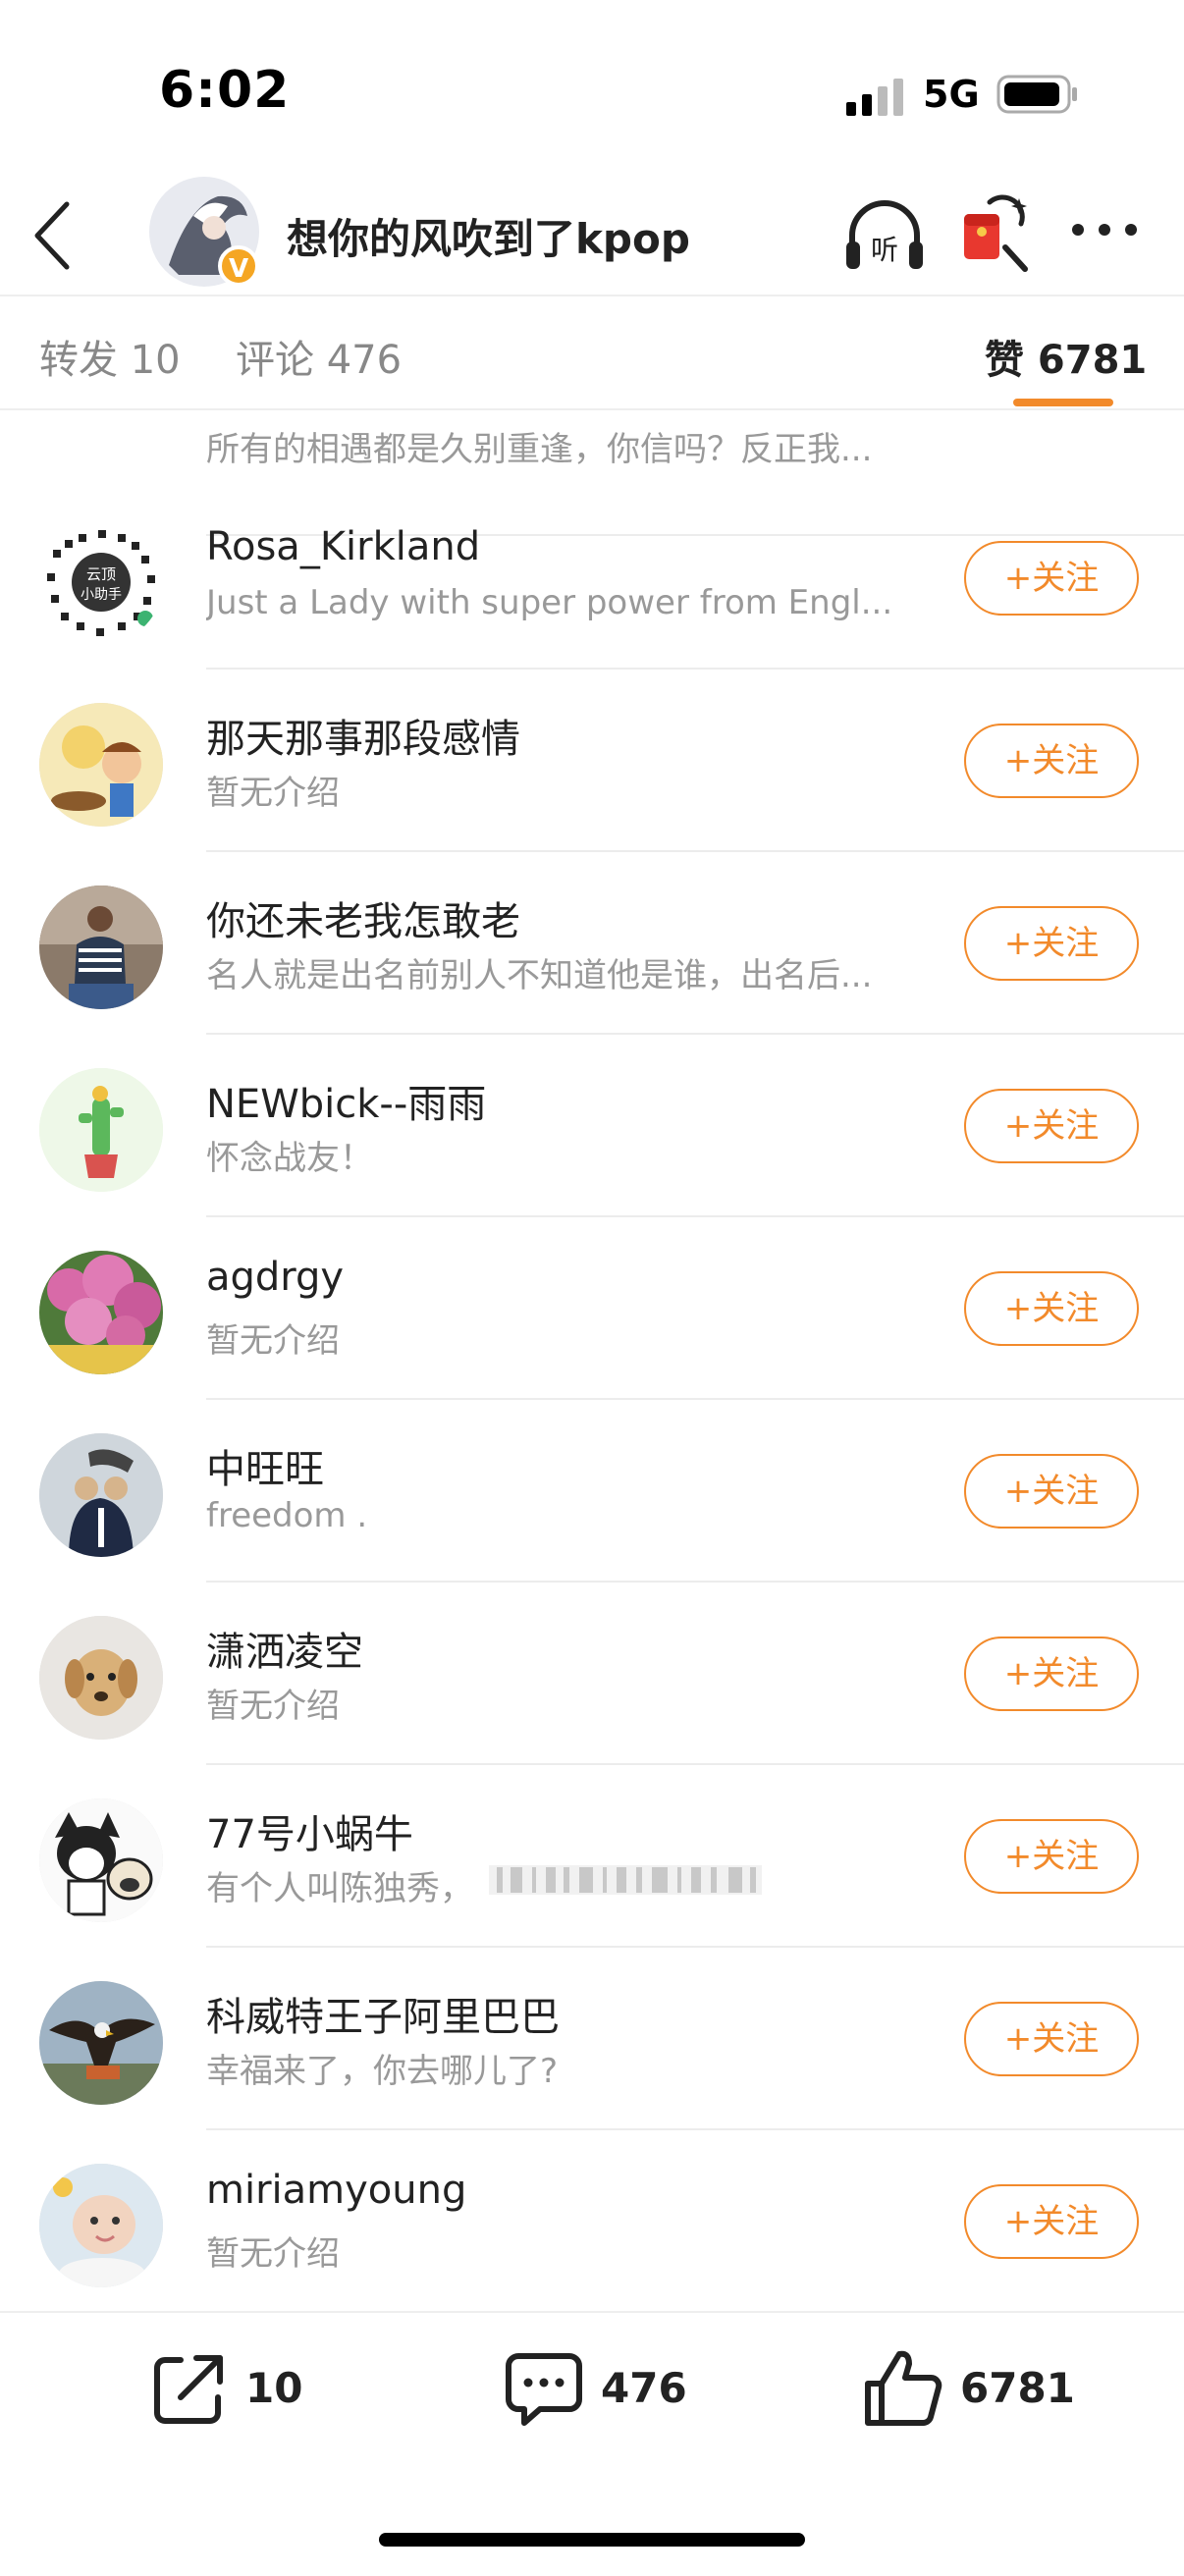 The height and width of the screenshot is (2576, 1184). What do you see at coordinates (102, 595) in the screenshot?
I see `qr-label: 小助手` at bounding box center [102, 595].